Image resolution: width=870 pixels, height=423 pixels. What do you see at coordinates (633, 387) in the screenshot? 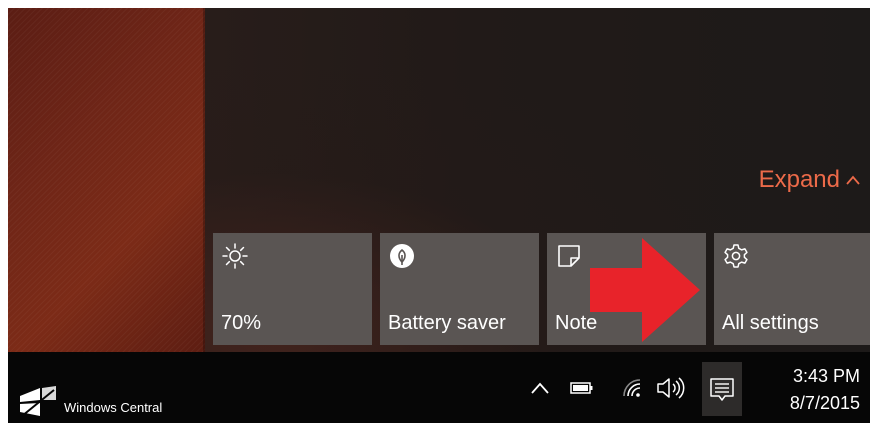
I see `wifi-icon` at bounding box center [633, 387].